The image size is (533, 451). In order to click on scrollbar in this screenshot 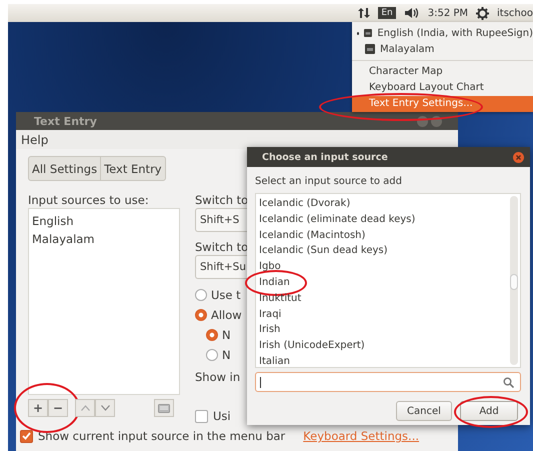, I will do `click(514, 280)`.